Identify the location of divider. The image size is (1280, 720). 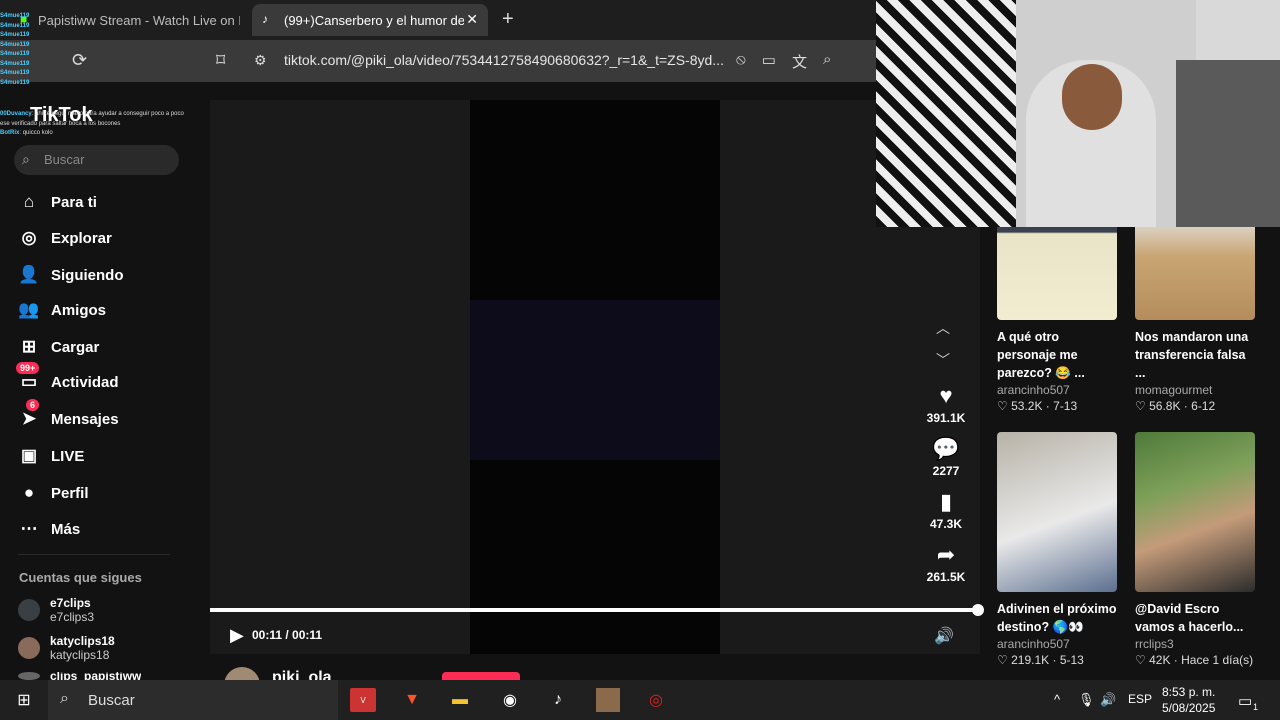
(94, 554).